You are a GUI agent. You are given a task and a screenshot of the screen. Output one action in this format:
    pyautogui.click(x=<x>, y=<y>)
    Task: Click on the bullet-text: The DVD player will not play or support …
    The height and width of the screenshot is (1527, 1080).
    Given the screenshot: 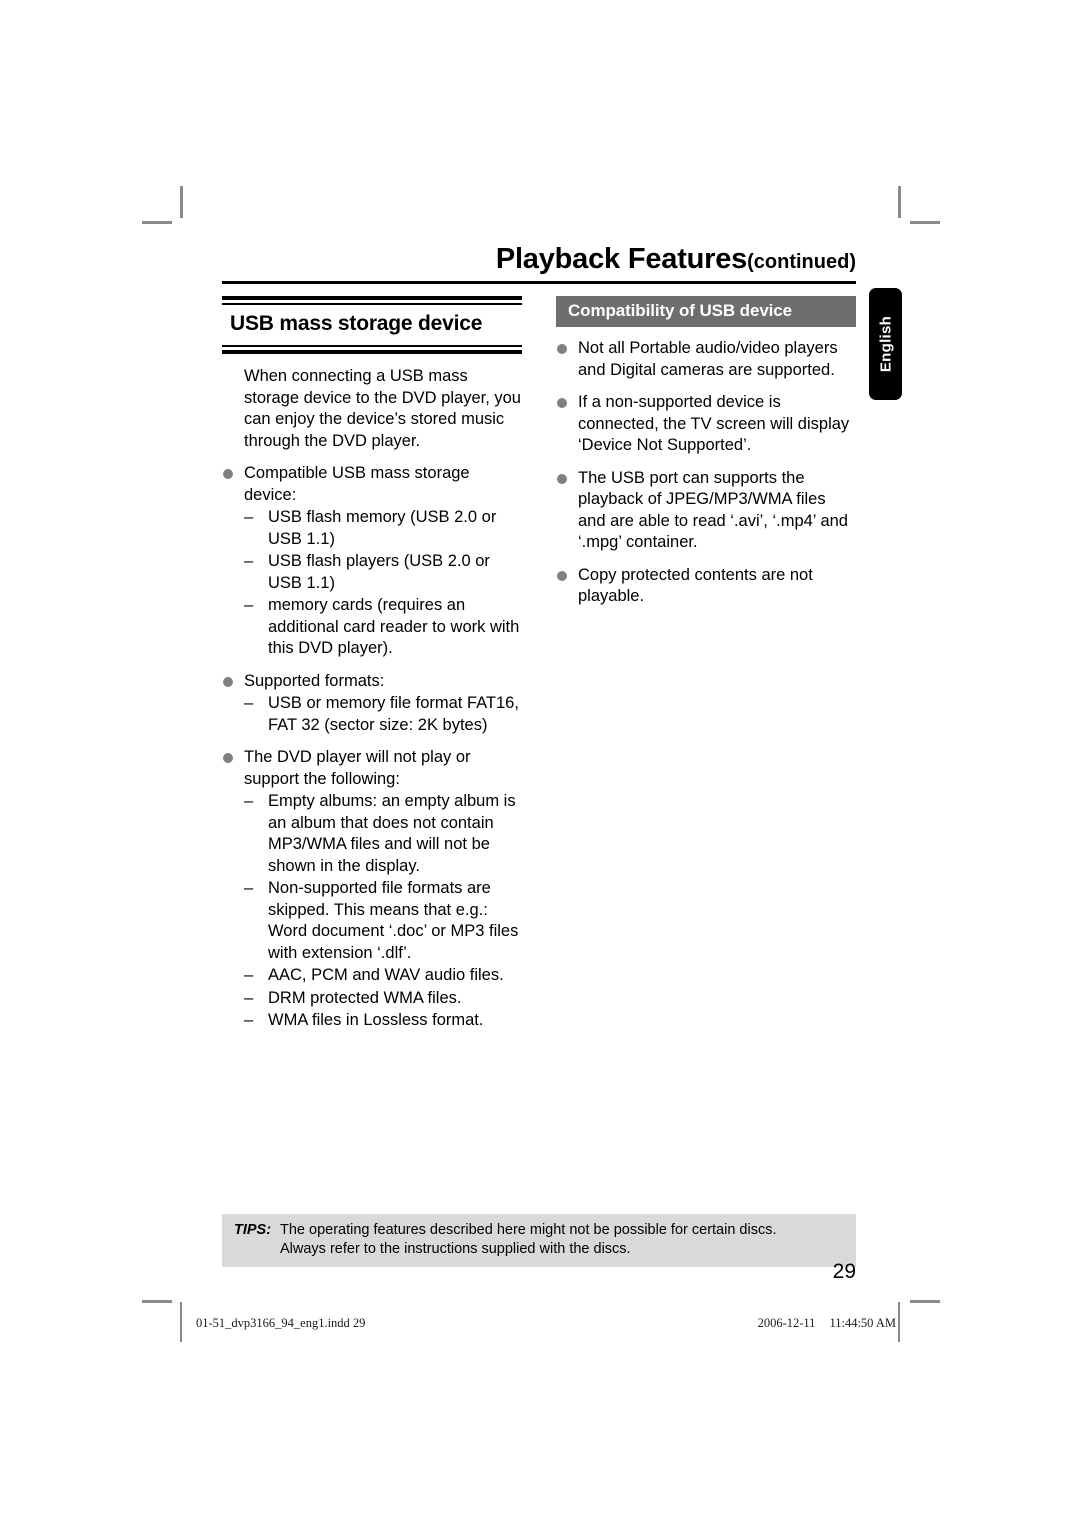 What is the action you would take?
    pyautogui.click(x=357, y=768)
    